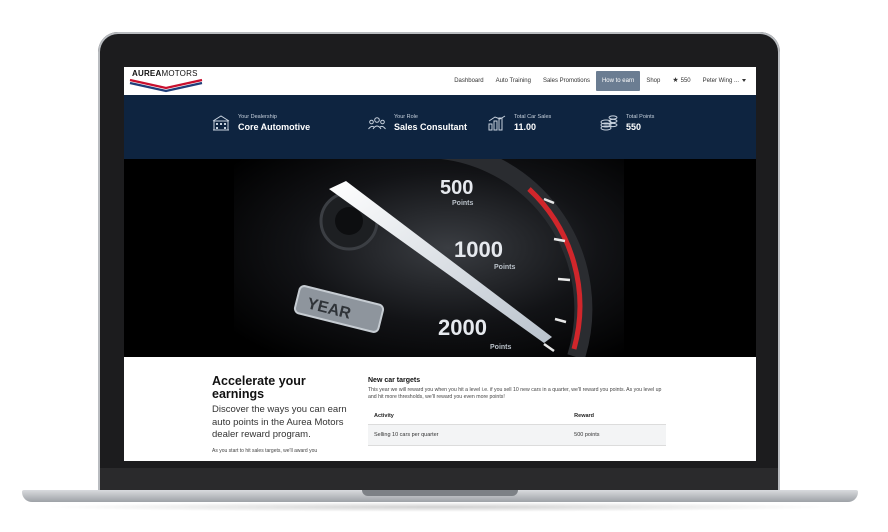 Image resolution: width=888 pixels, height=532 pixels. What do you see at coordinates (497, 123) in the screenshot?
I see `chart-icon` at bounding box center [497, 123].